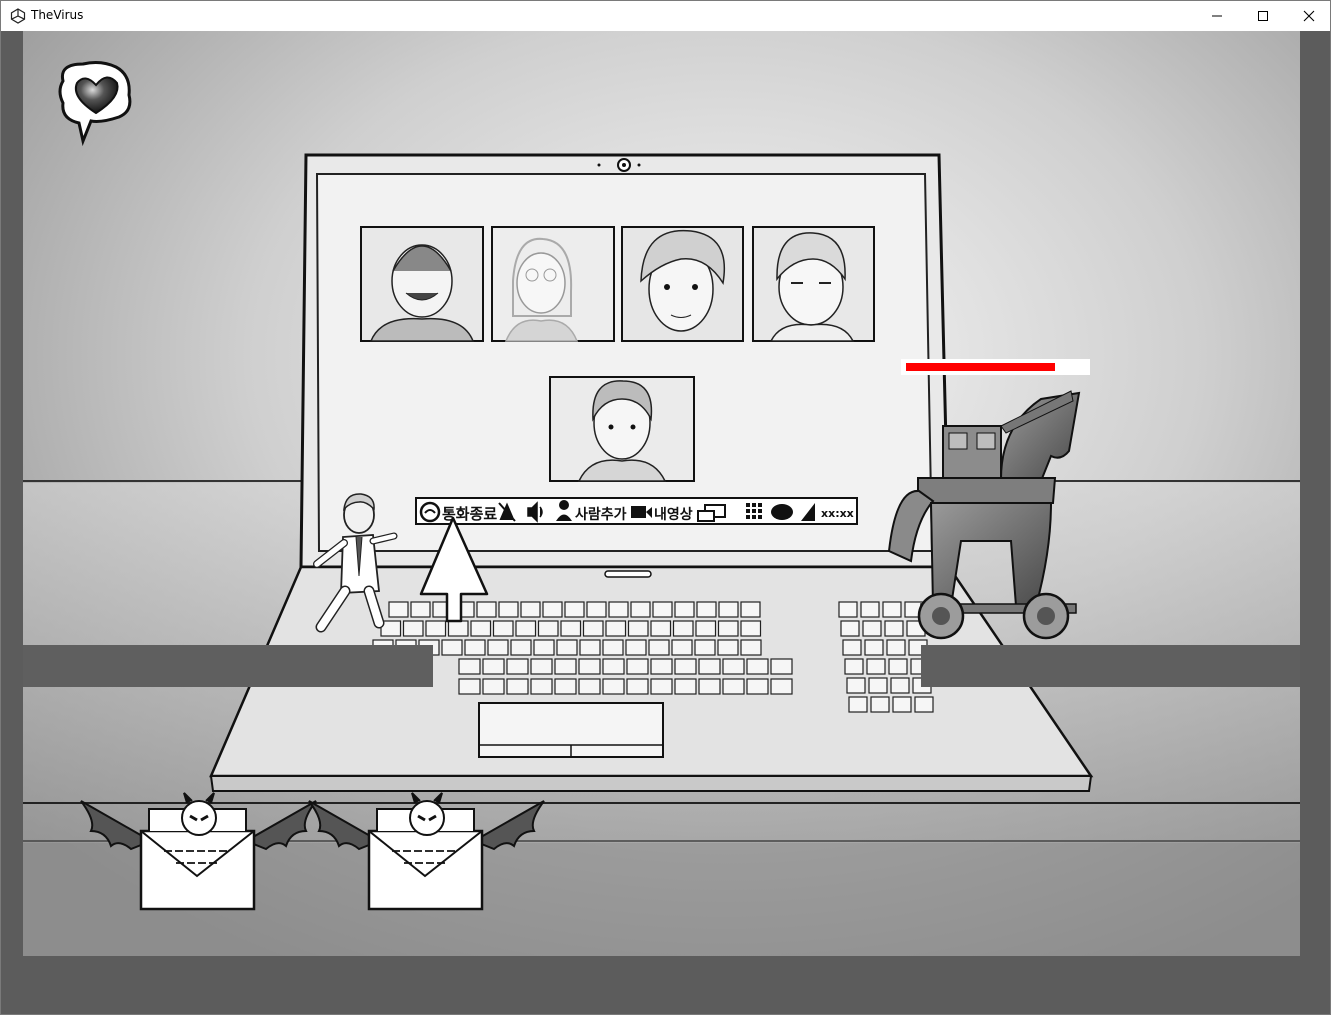 The image size is (1331, 1015). I want to click on chat-icon, so click(782, 512).